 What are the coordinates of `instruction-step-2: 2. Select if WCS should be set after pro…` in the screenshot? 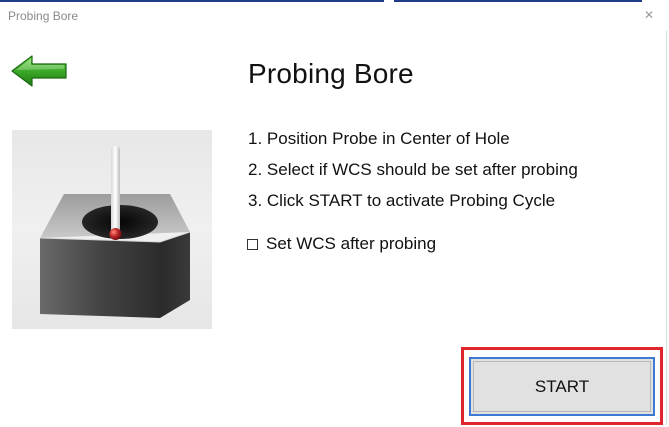 It's located at (413, 169).